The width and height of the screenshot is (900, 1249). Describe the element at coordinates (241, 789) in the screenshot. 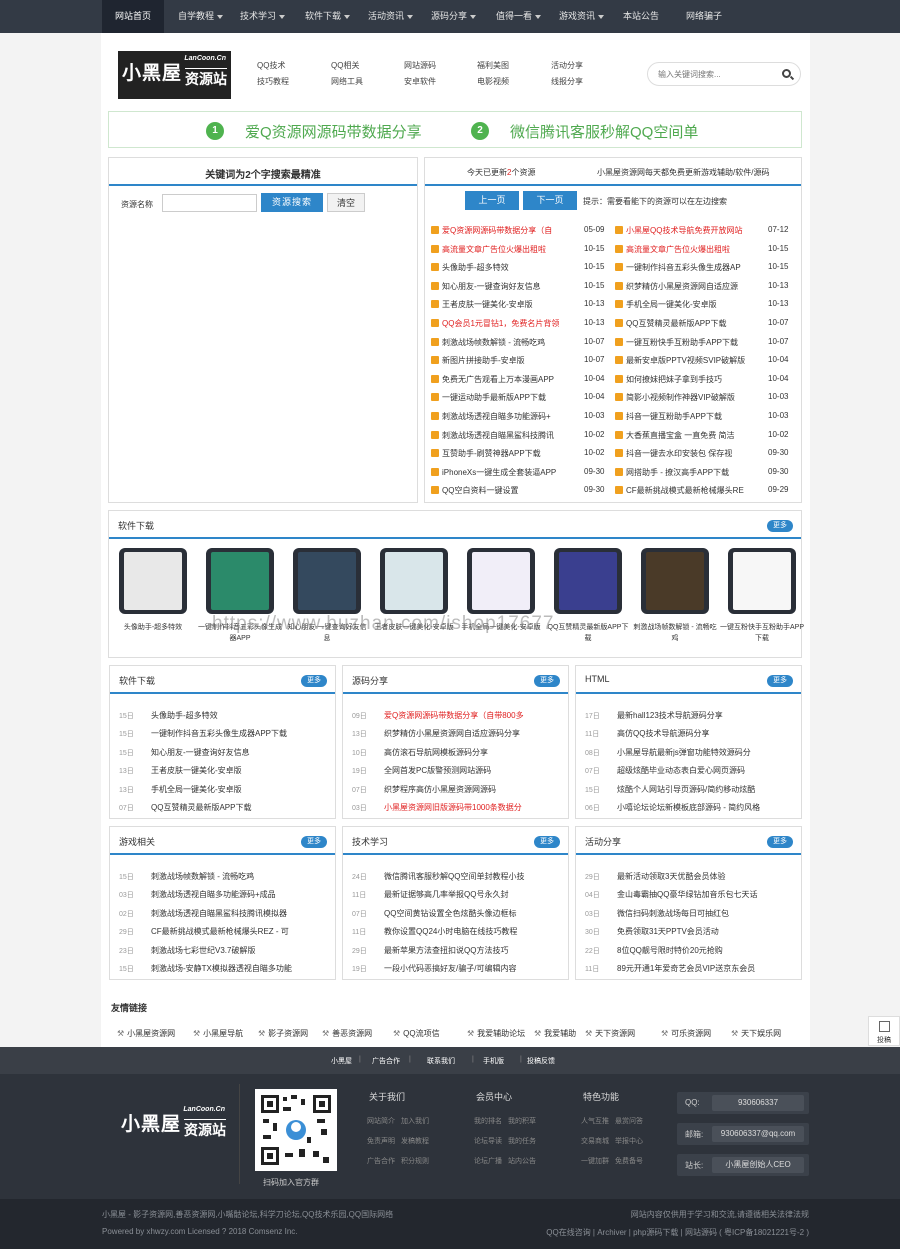

I see `list-item: 手机全局一键美化-安卓版` at that location.